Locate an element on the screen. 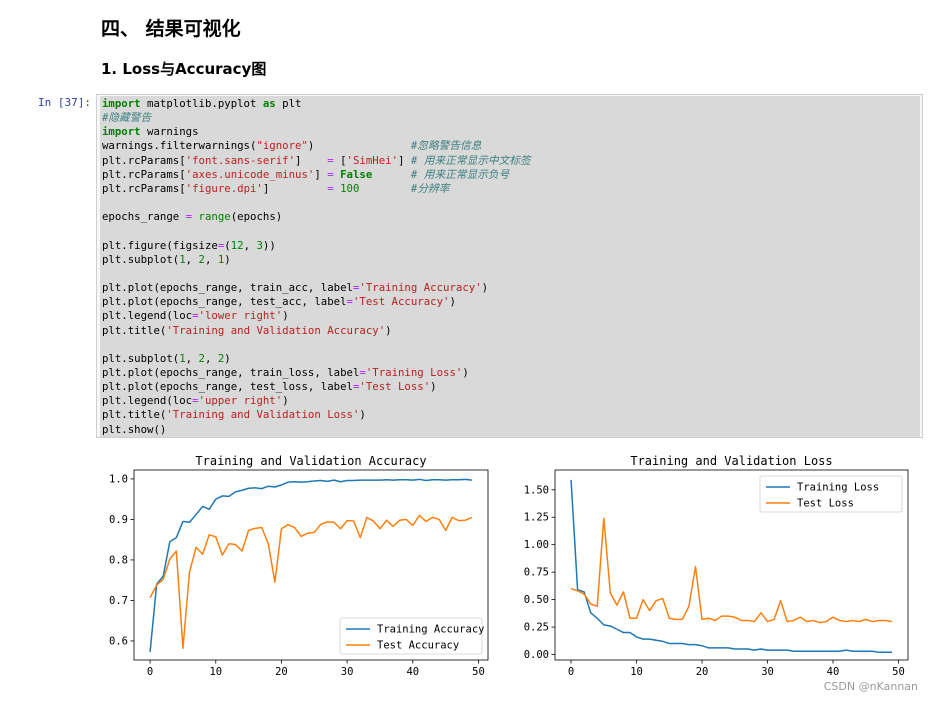 The image size is (932, 701). code-token: 'Training Loss' is located at coordinates (414, 372).